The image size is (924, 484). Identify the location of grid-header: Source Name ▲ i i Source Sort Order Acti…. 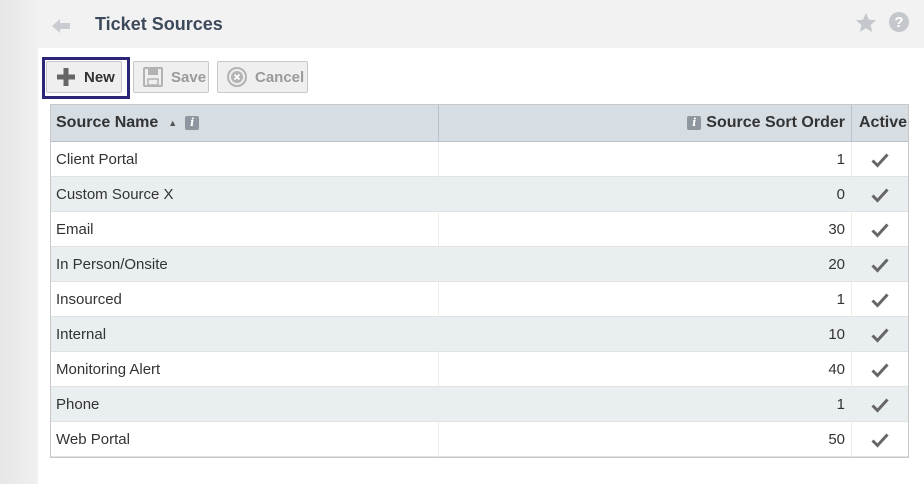
(479, 123).